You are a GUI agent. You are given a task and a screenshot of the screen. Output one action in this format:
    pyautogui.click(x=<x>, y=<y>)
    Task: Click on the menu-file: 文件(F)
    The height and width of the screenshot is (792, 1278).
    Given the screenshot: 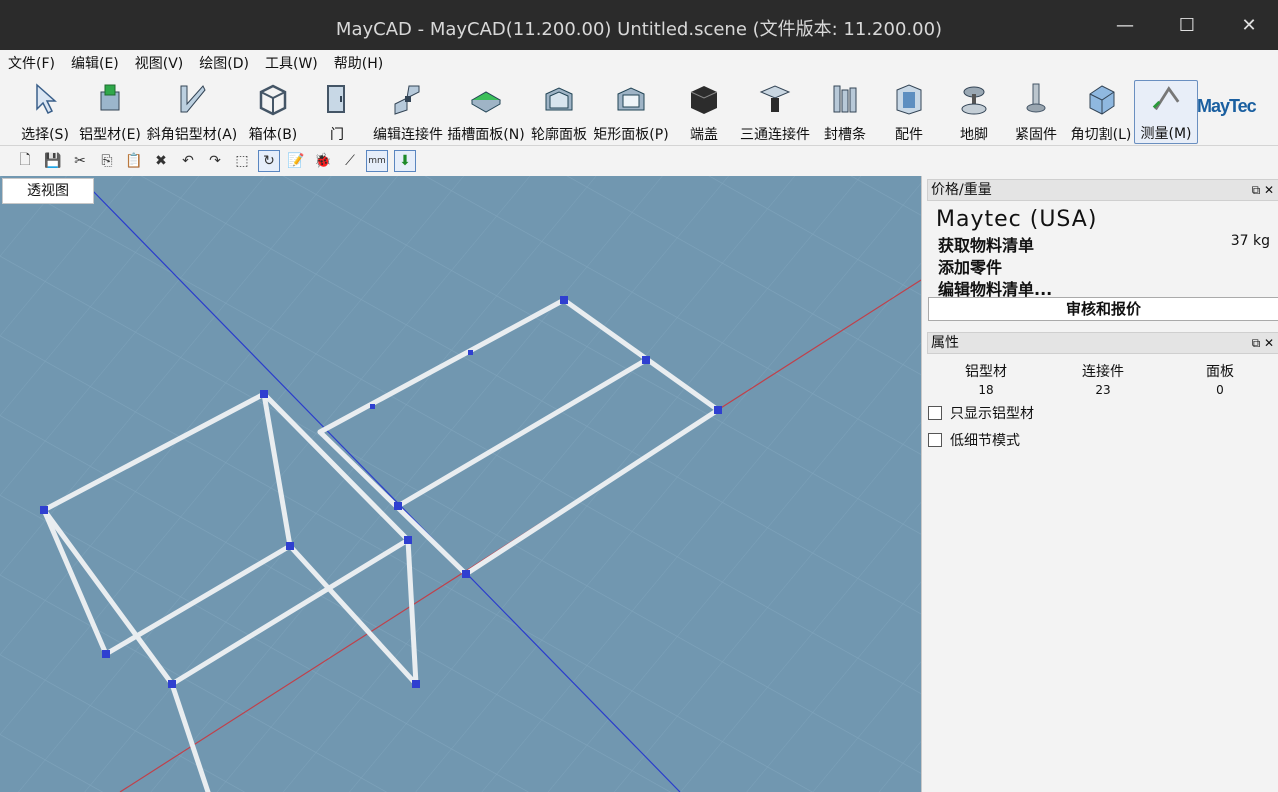 What is the action you would take?
    pyautogui.click(x=31, y=63)
    